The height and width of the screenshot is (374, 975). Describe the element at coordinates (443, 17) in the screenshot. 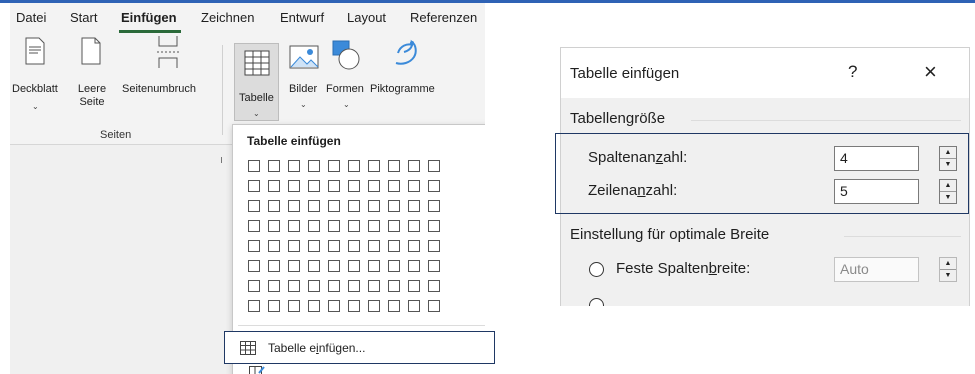

I see `menu-referenzen: Referenzen` at that location.